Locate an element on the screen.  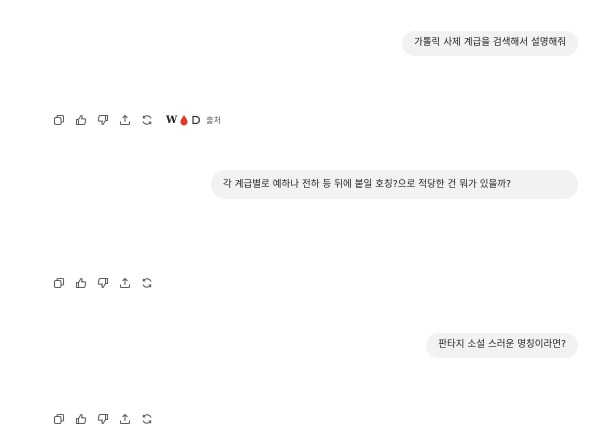
red-drop-icon is located at coordinates (184, 120).